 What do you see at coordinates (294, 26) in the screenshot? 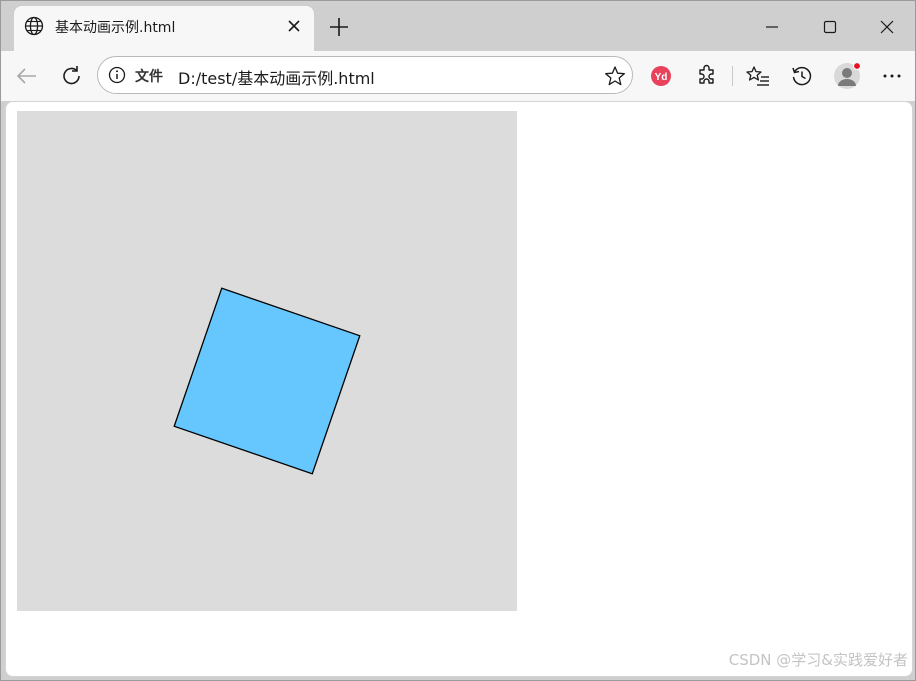
I see `close-icon` at bounding box center [294, 26].